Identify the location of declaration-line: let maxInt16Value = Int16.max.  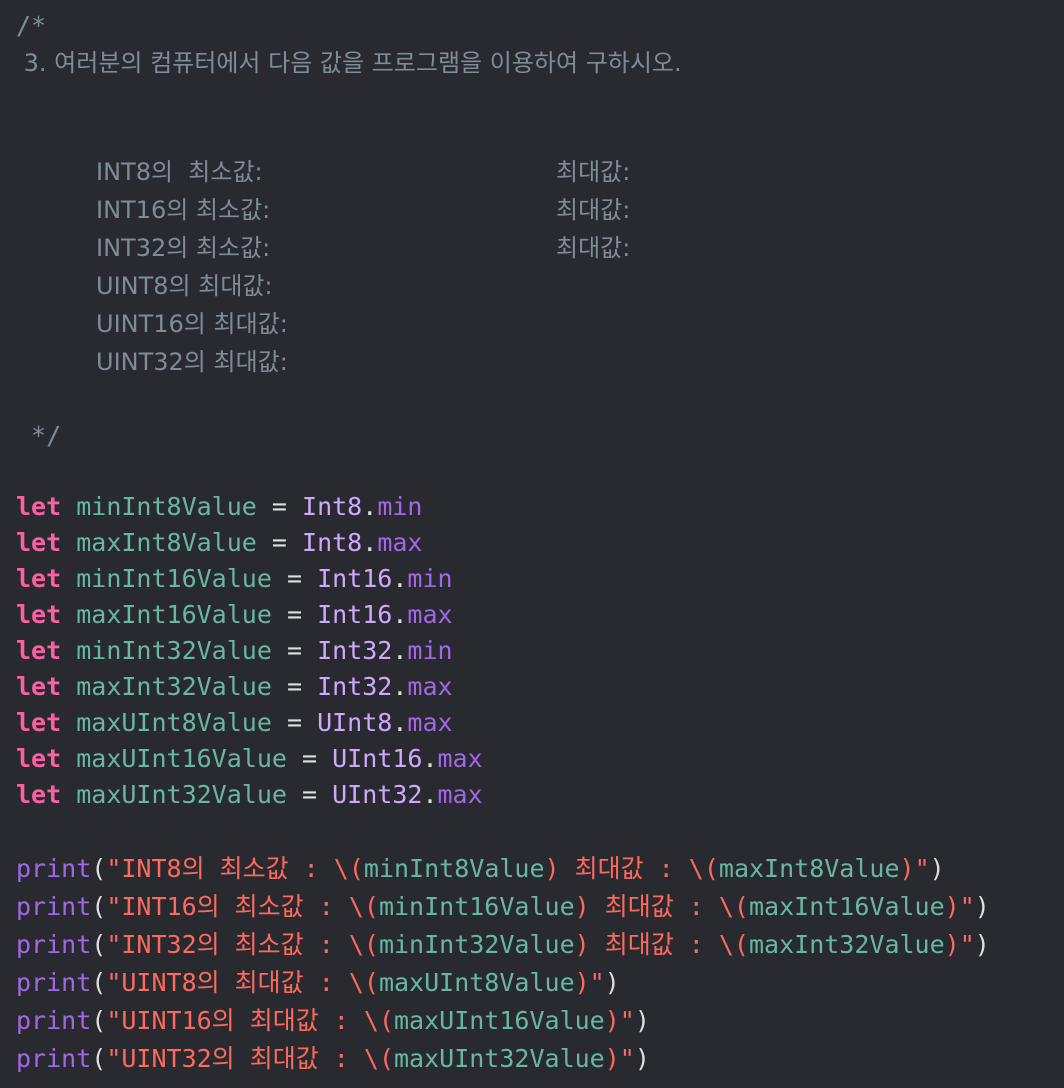
(234, 615).